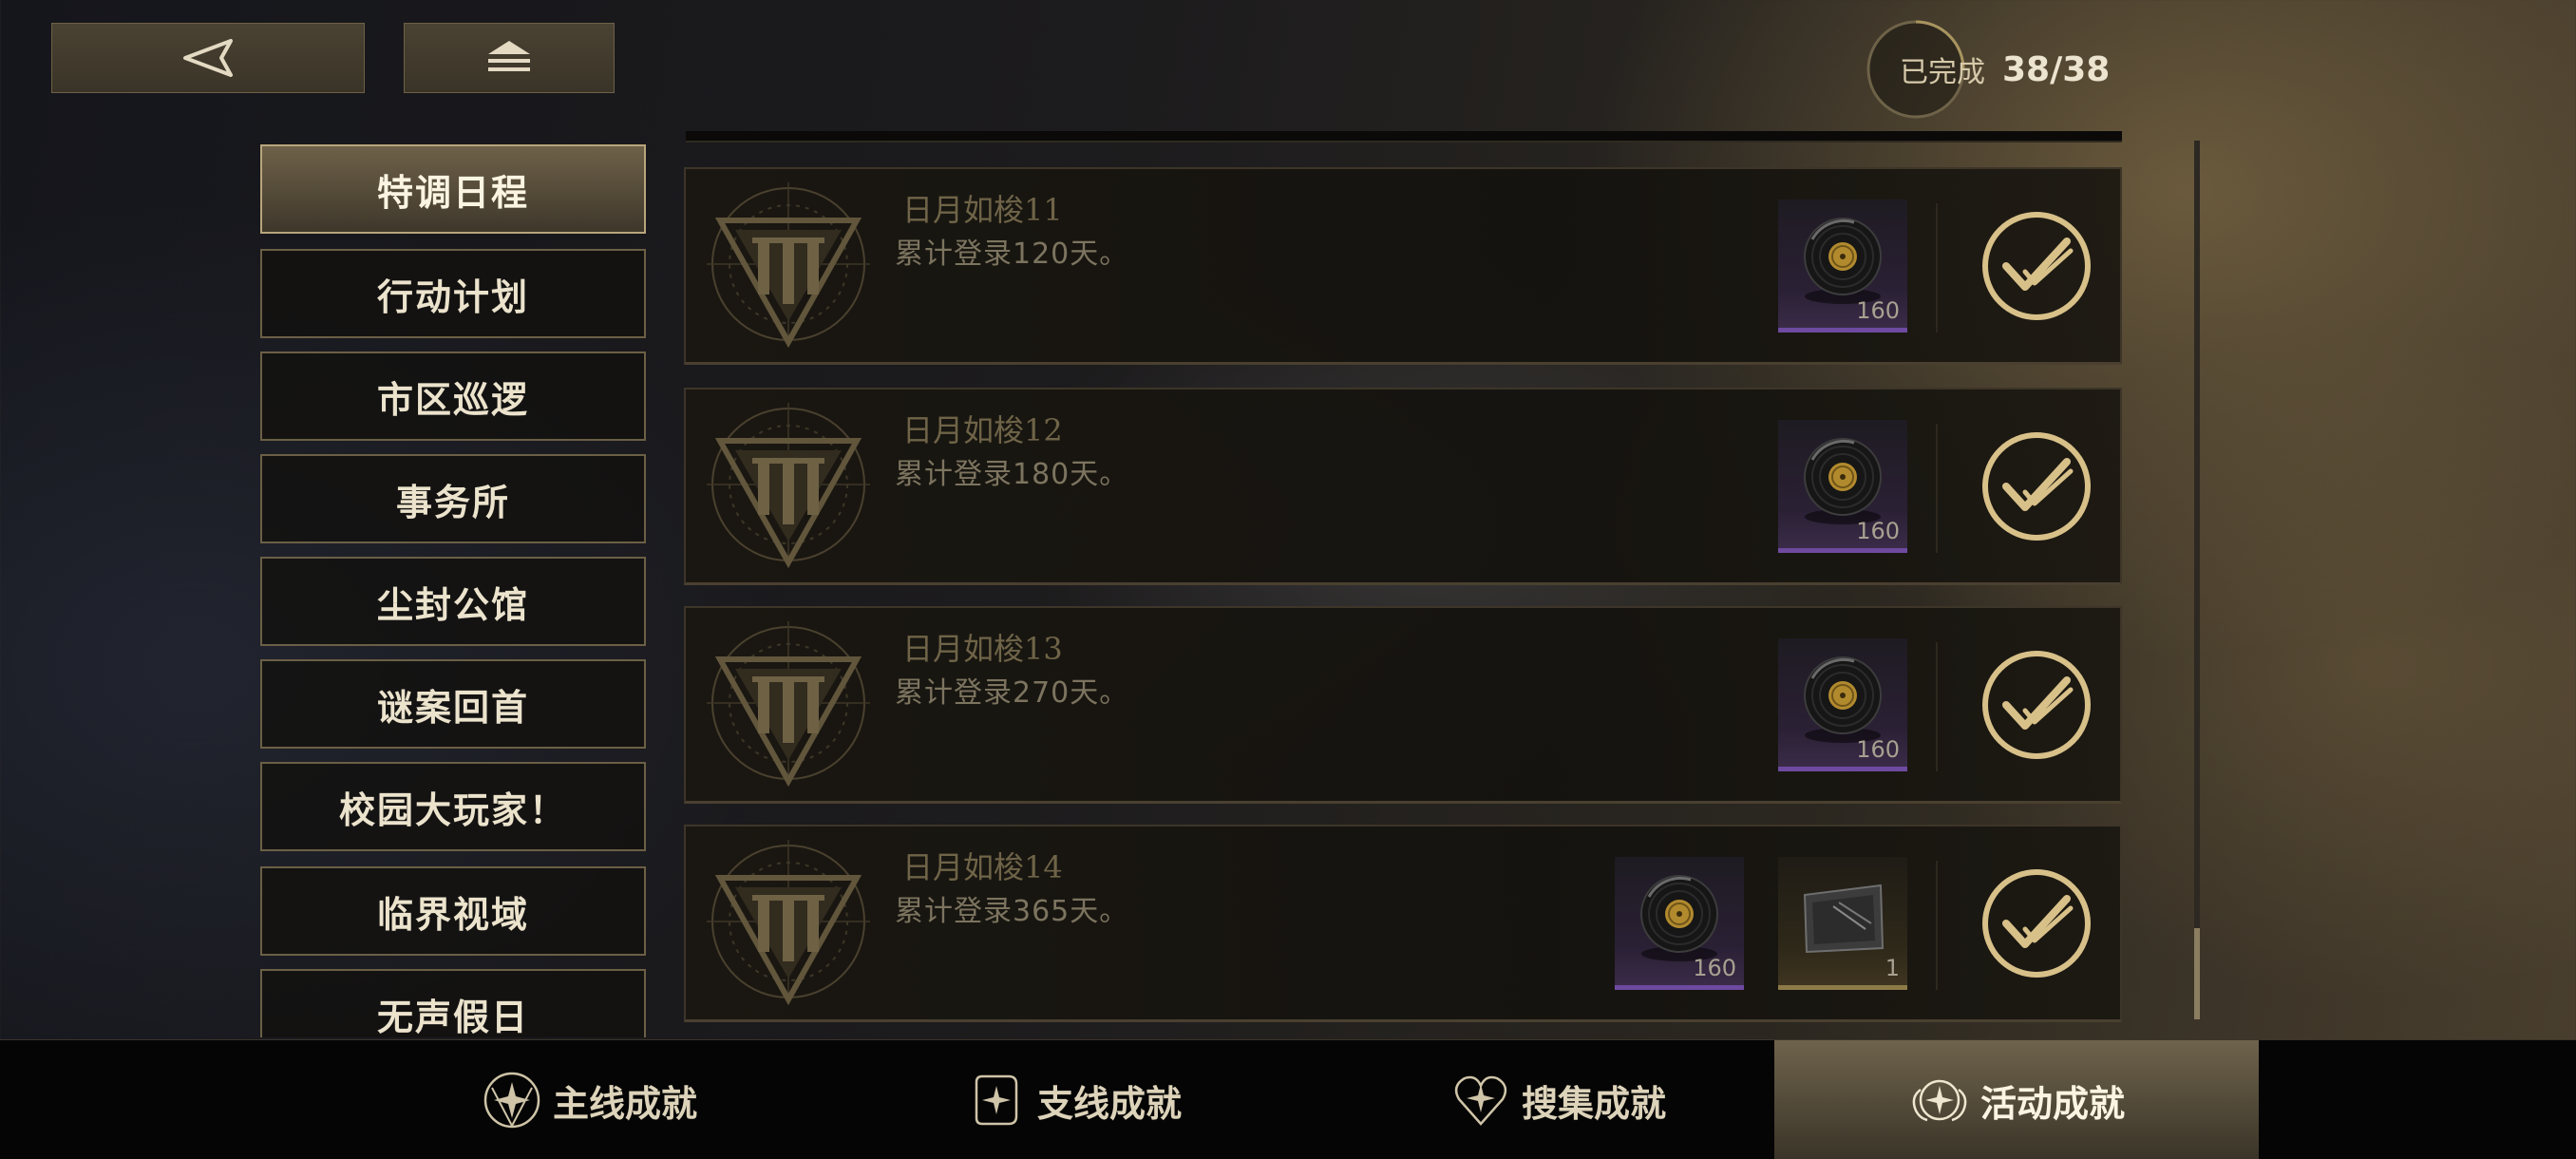 Image resolution: width=2576 pixels, height=1159 pixels. I want to click on sidebar-item-case-review: 谜案回首, so click(453, 704).